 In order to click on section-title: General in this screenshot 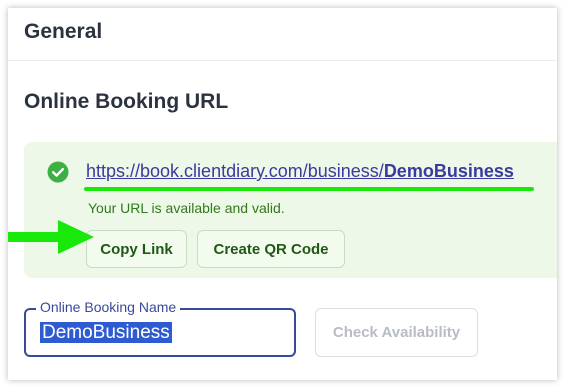, I will do `click(63, 31)`.